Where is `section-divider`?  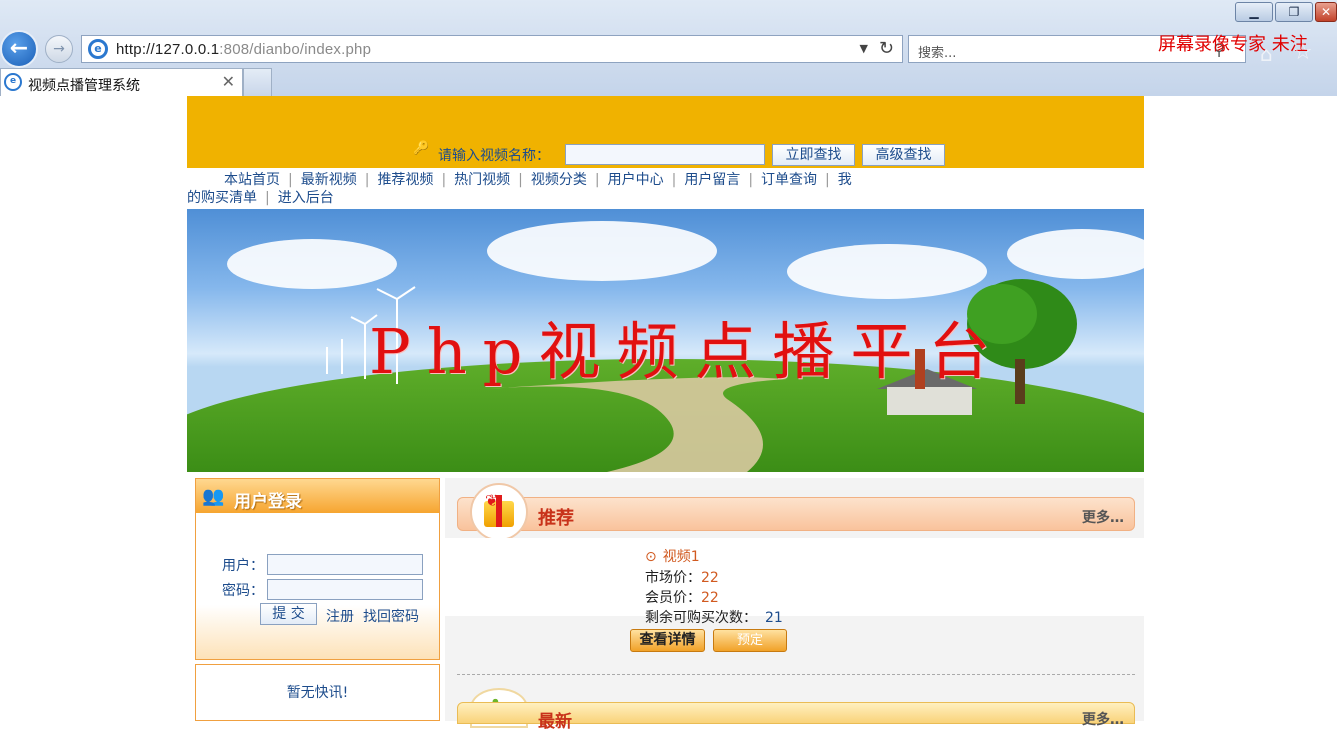
section-divider is located at coordinates (796, 674).